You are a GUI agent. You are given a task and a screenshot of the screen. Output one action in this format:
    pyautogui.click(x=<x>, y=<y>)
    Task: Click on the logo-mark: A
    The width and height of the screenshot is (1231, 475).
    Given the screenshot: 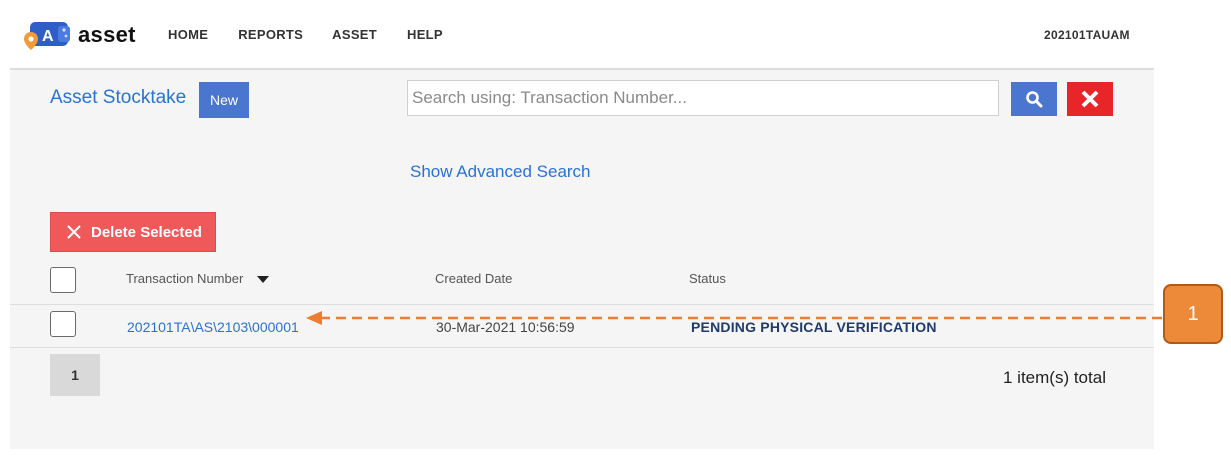 What is the action you would take?
    pyautogui.click(x=48, y=35)
    